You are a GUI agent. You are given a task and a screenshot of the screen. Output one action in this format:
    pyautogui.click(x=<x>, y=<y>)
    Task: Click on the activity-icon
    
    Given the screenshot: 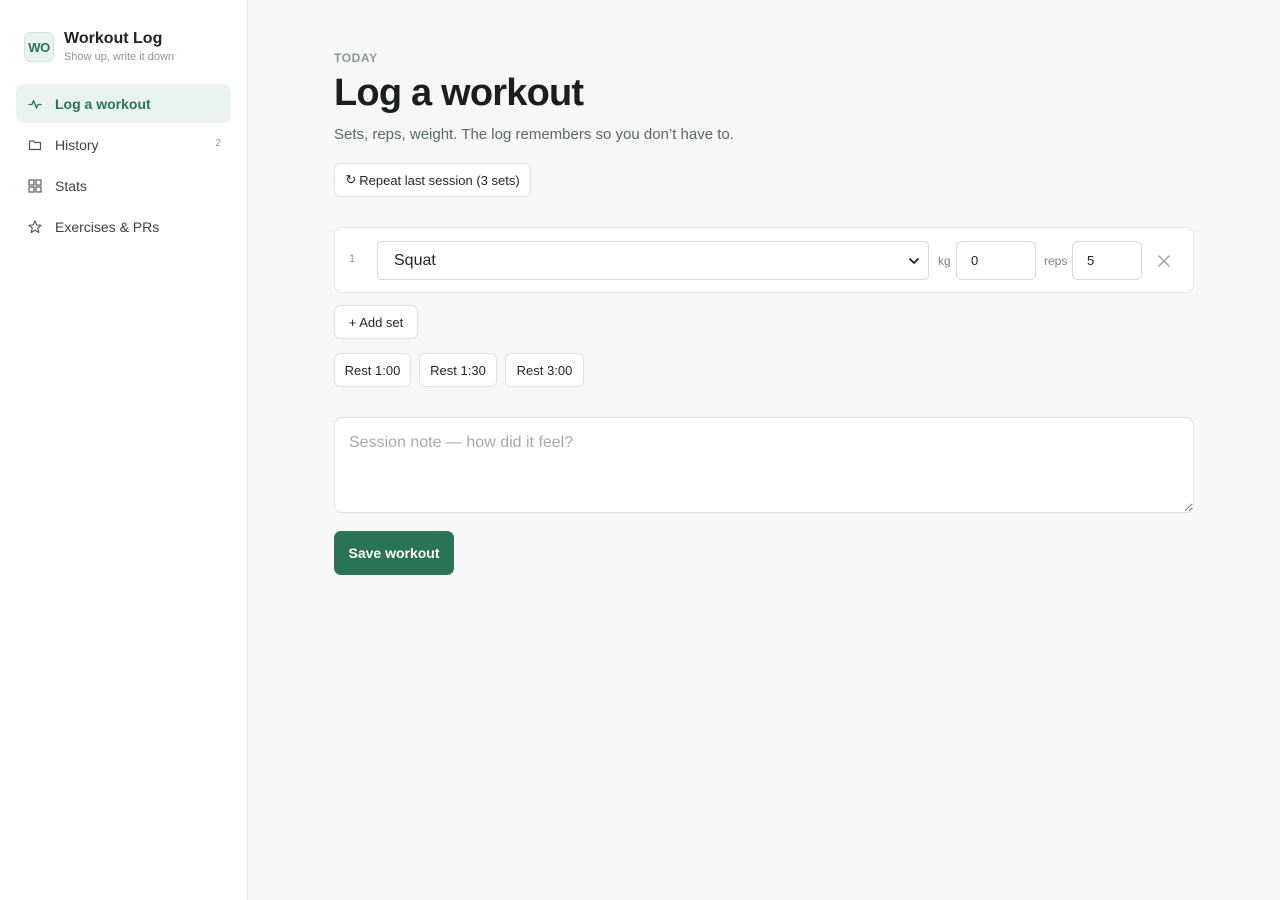 What is the action you would take?
    pyautogui.click(x=35, y=104)
    